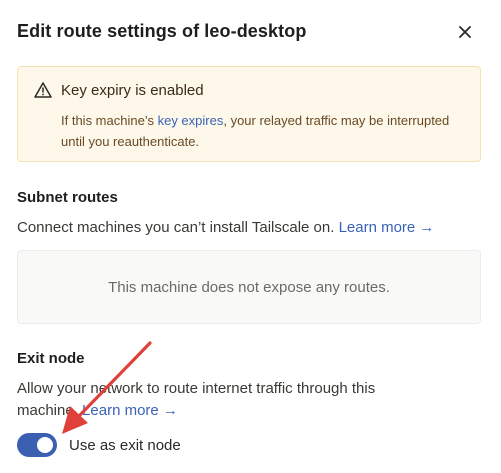 This screenshot has height=473, width=501. I want to click on close-icon, so click(465, 32).